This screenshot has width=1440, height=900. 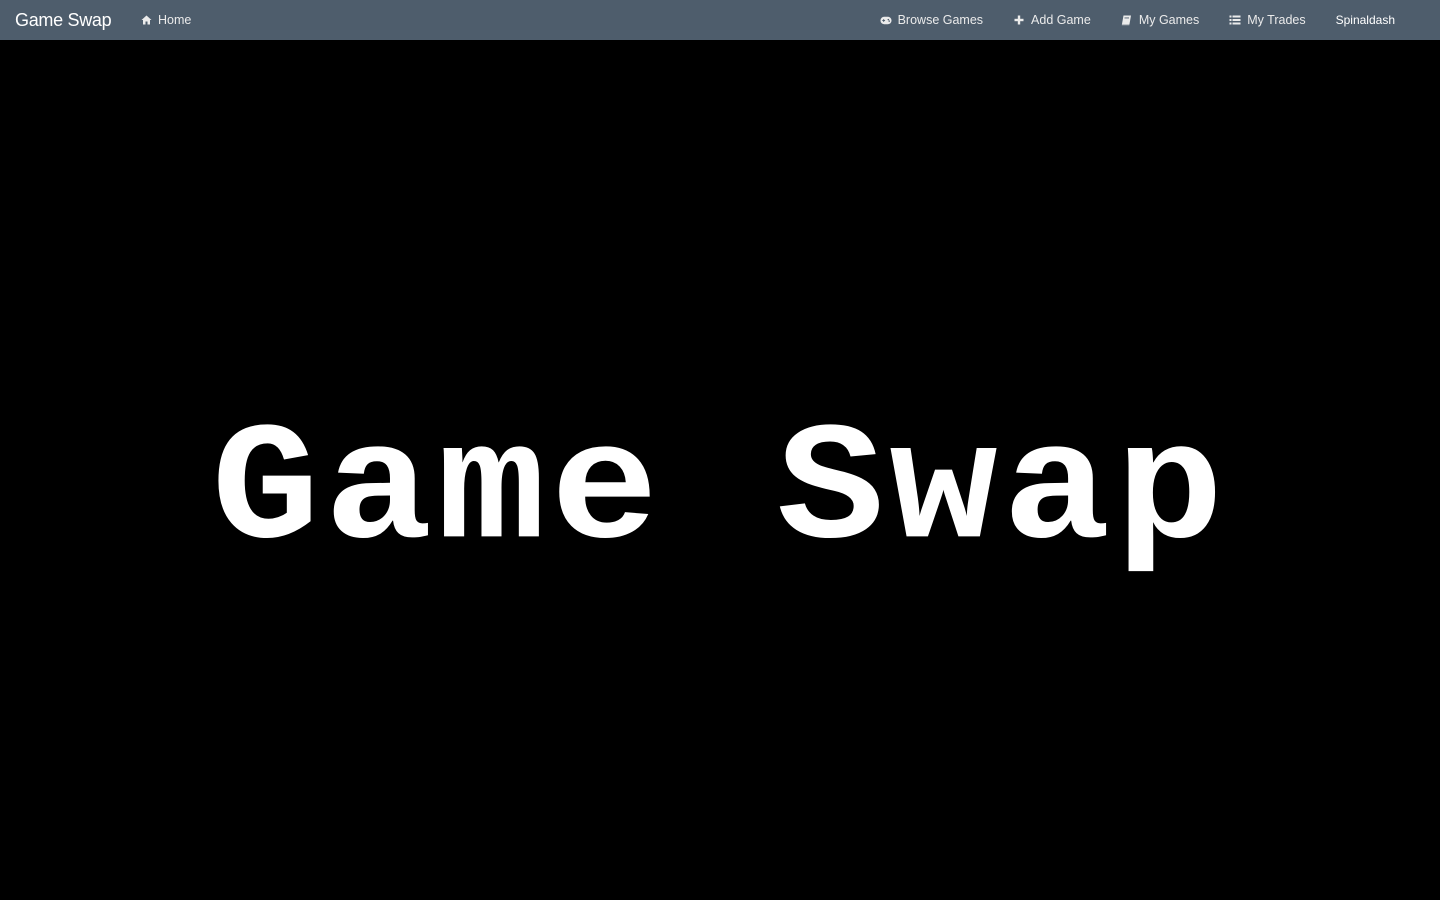 I want to click on nav-browse-games-link: Browse Games, so click(x=931, y=20).